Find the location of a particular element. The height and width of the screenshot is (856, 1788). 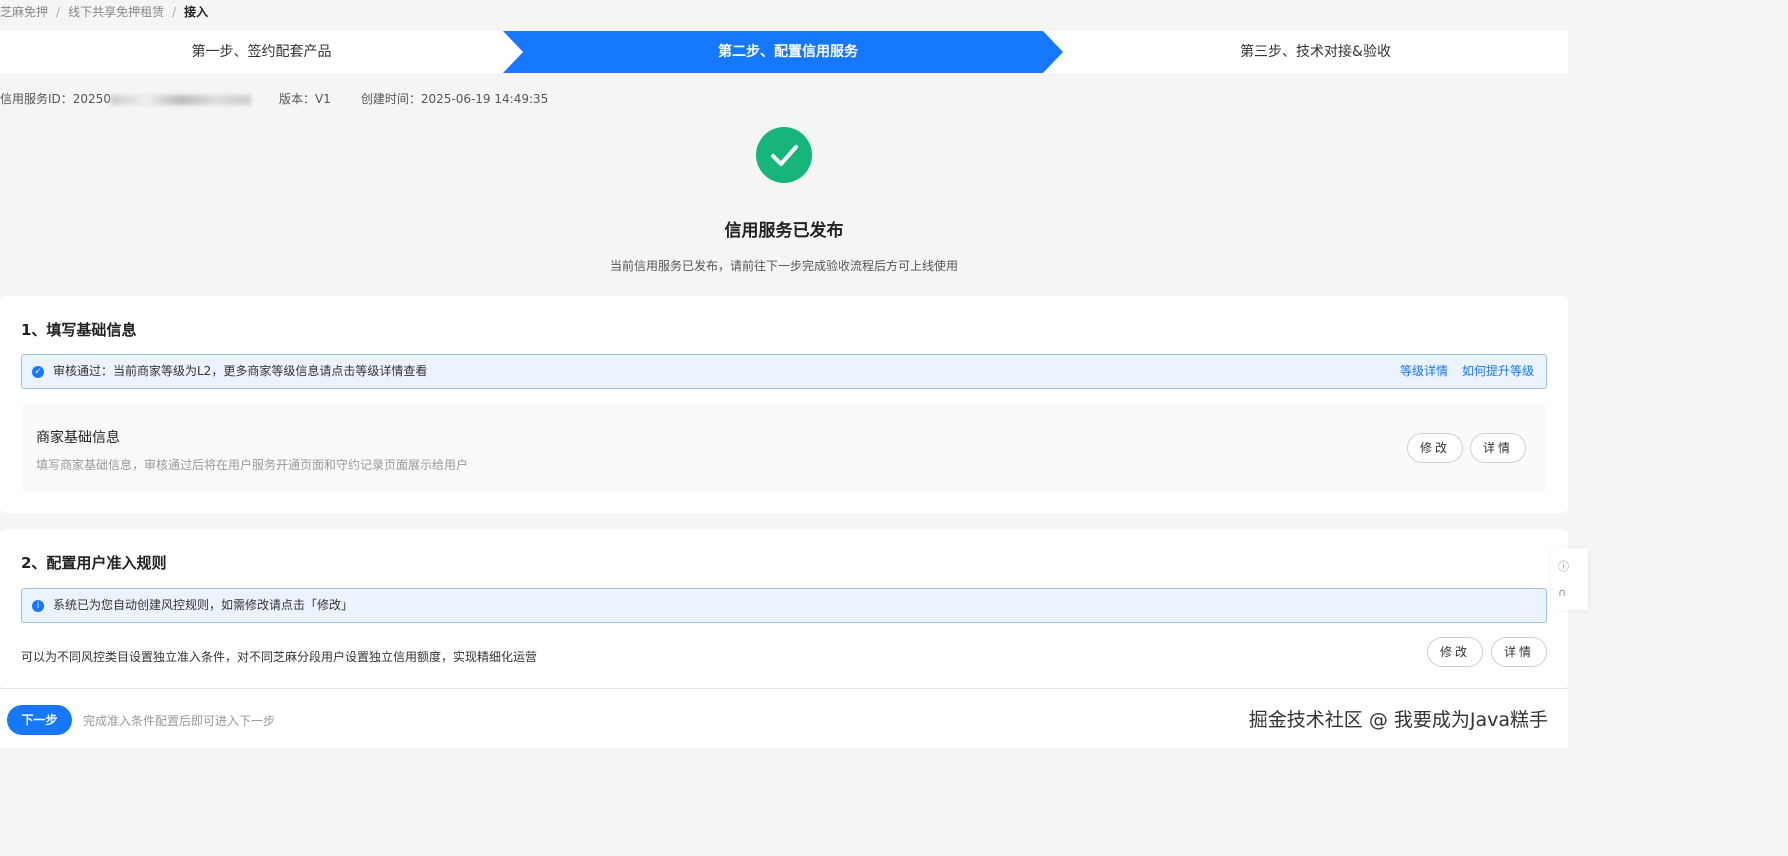

watermark: 掘金技术社区 @ 我要成为Java糕手 is located at coordinates (1398, 720).